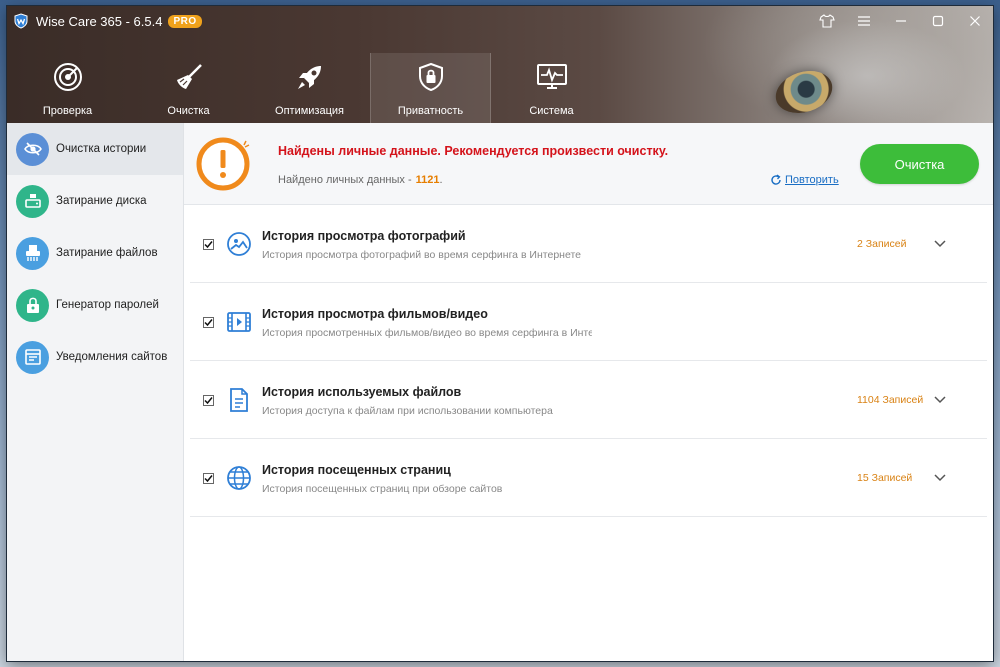 Image resolution: width=1000 pixels, height=667 pixels. What do you see at coordinates (239, 400) in the screenshot?
I see `document-icon` at bounding box center [239, 400].